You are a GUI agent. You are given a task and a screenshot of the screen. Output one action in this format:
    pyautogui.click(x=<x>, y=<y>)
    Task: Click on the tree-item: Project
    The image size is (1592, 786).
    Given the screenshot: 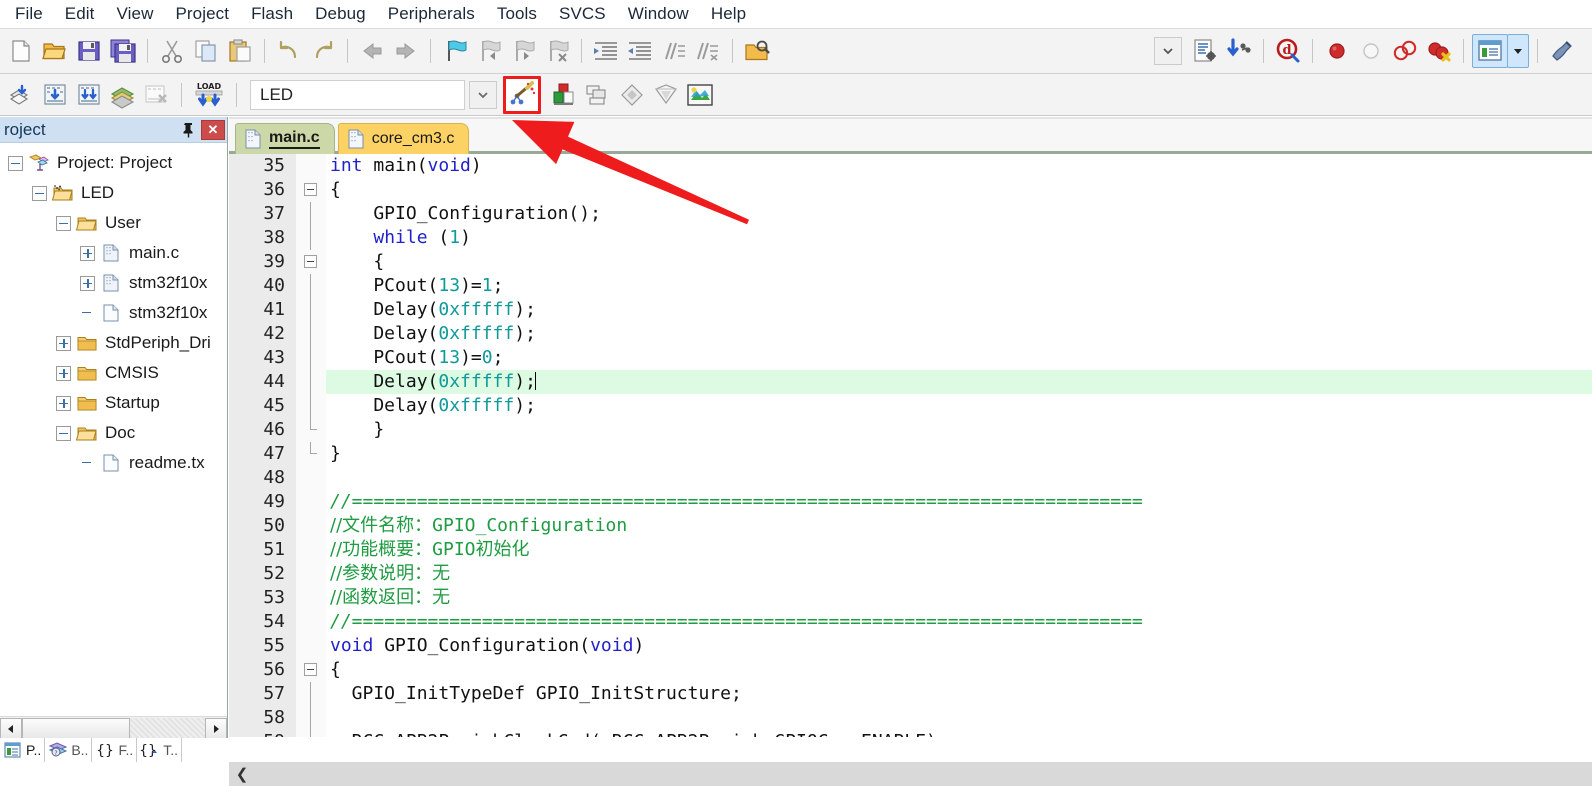 What is the action you would take?
    pyautogui.click(x=113, y=163)
    